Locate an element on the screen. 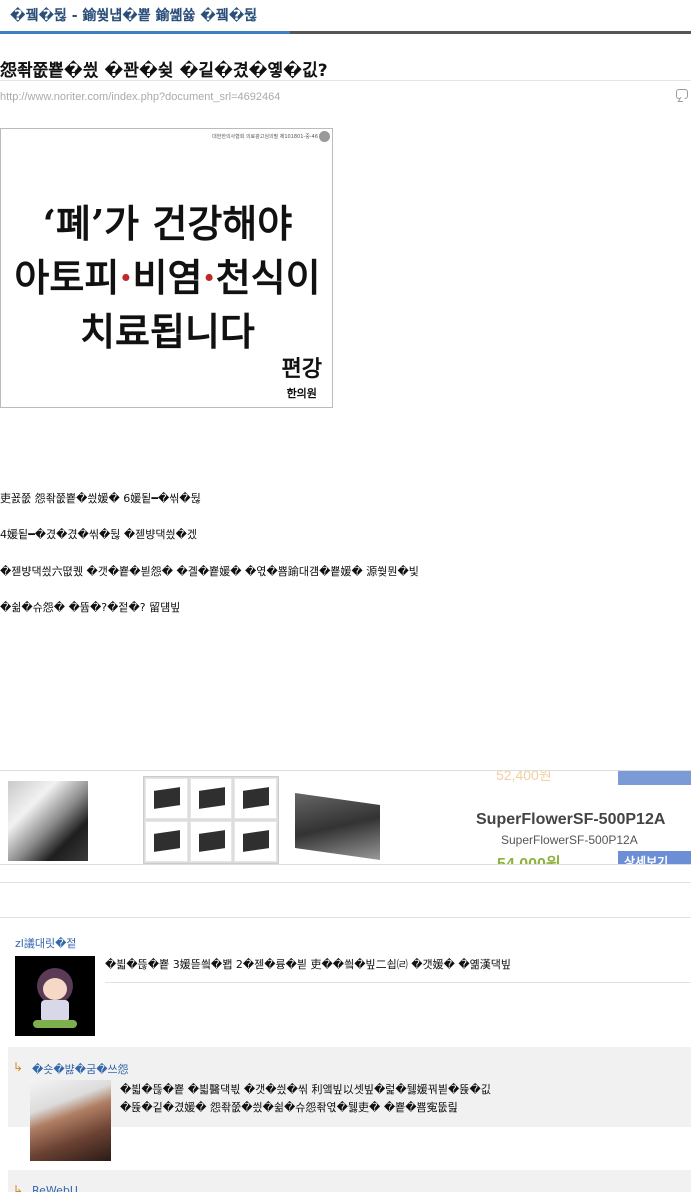  reply-comment is located at coordinates (349, 1181).